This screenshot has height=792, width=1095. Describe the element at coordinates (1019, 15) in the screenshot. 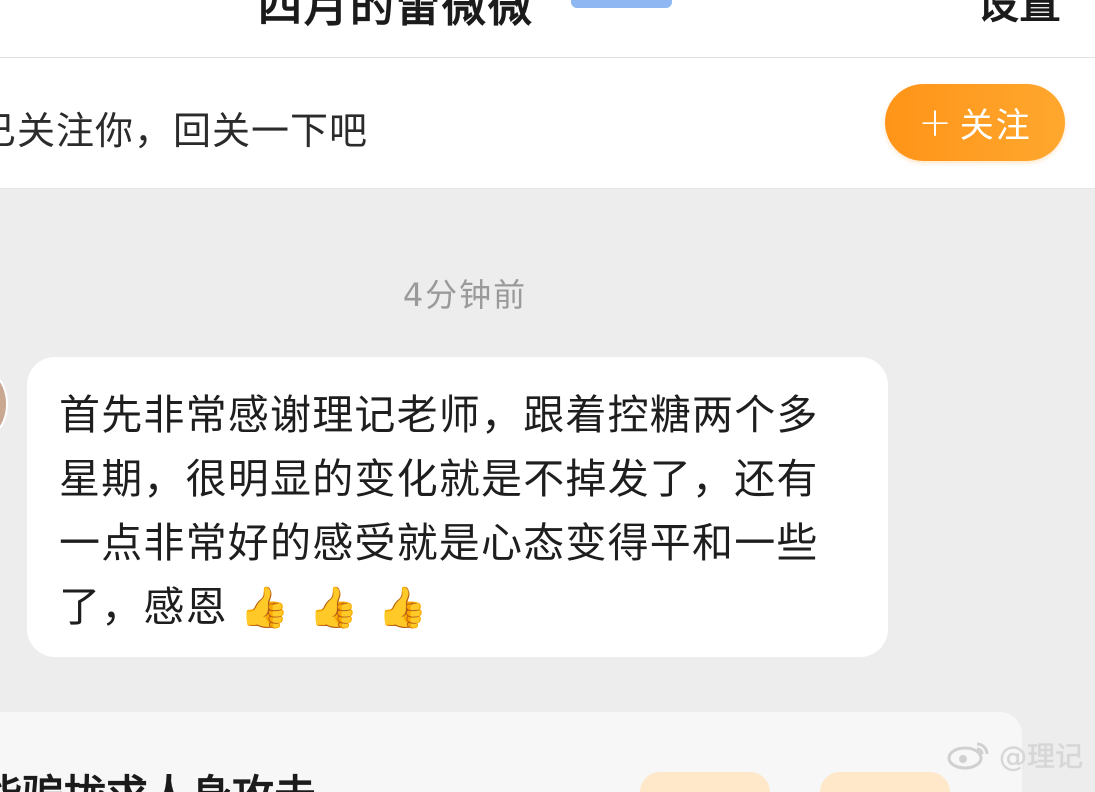

I see `settings-button: 设置` at that location.